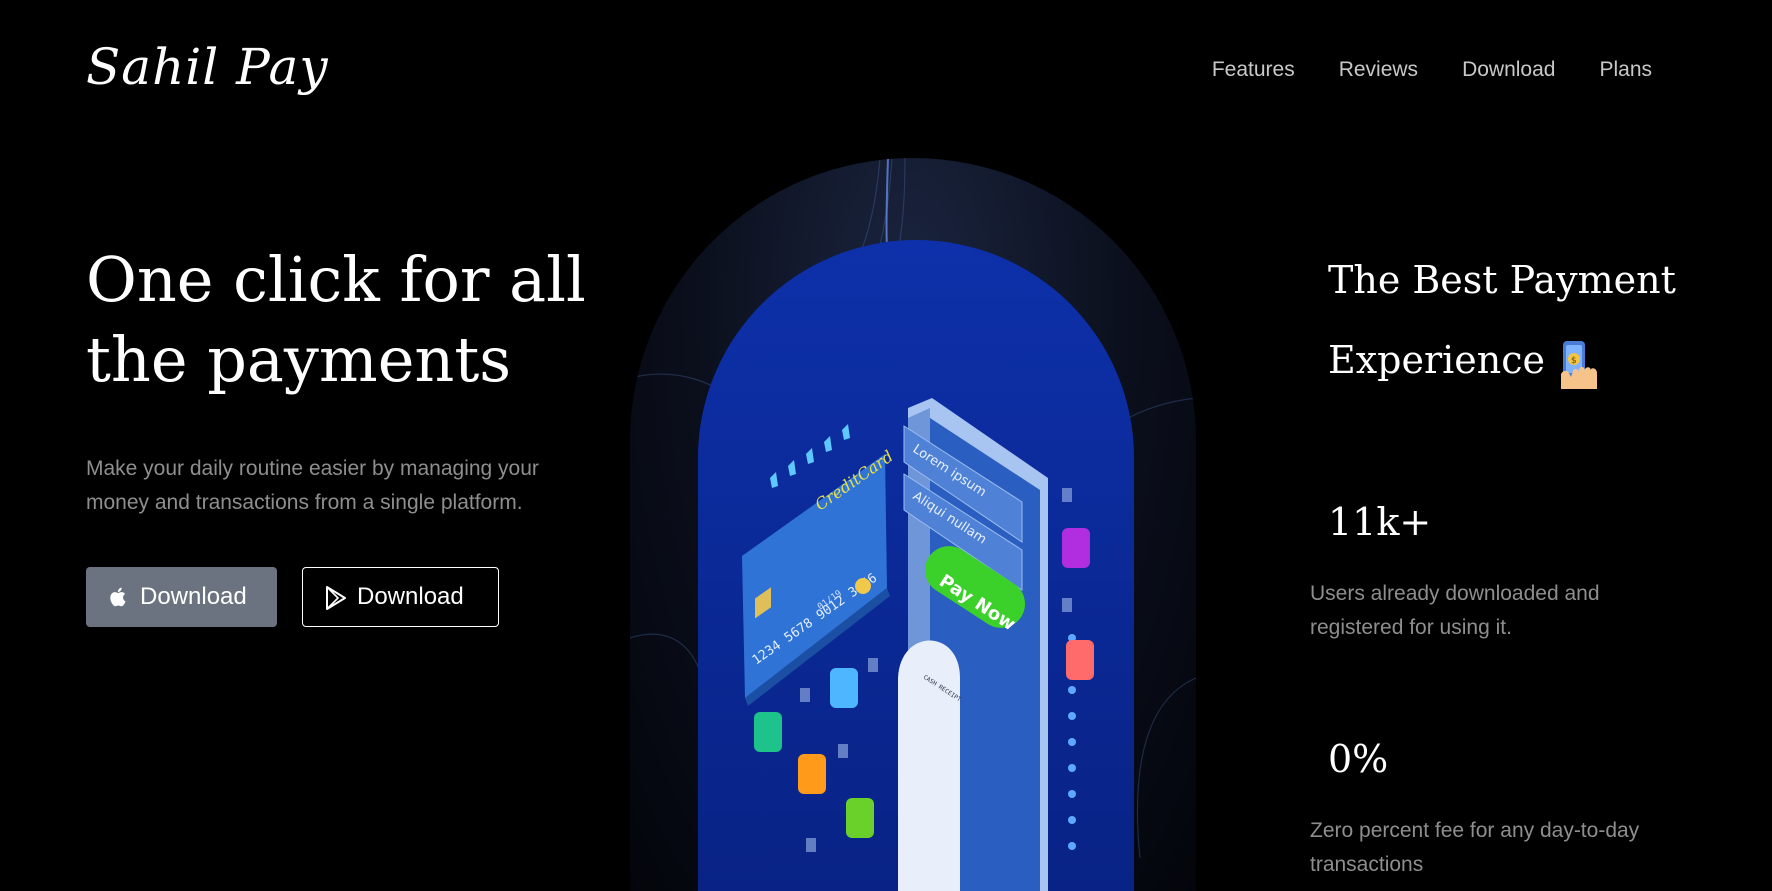 Image resolution: width=1772 pixels, height=891 pixels. Describe the element at coordinates (1380, 522) in the screenshot. I see `stat-users-value: 11k+` at that location.